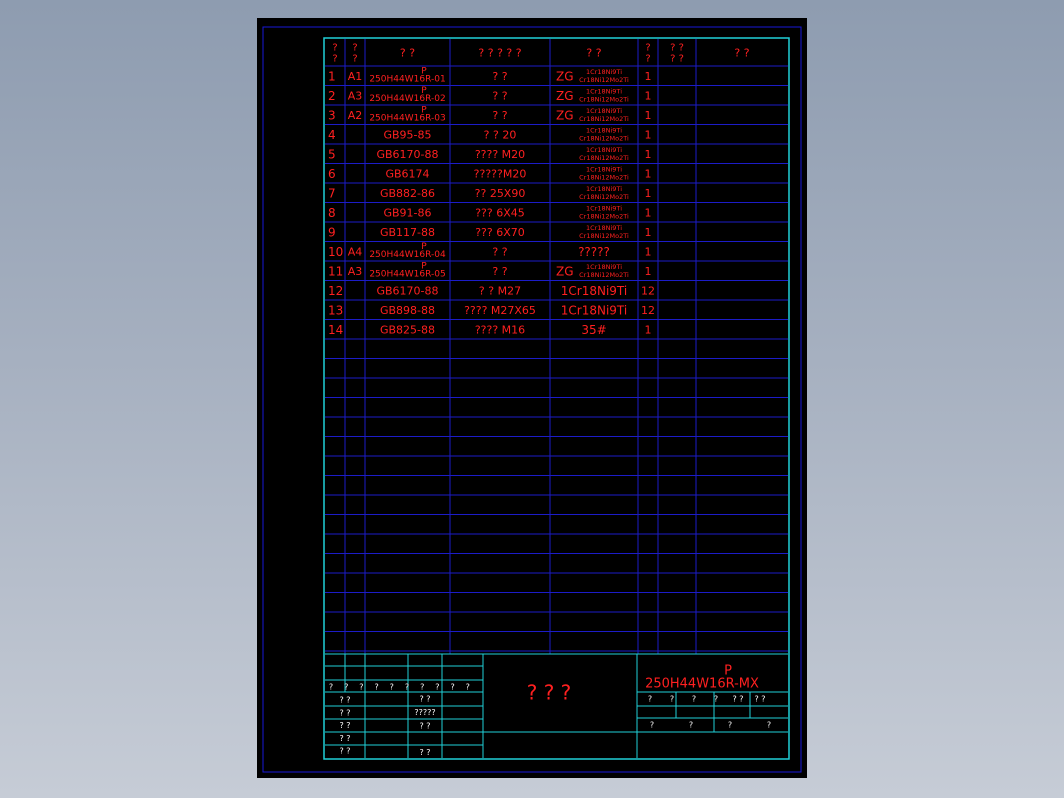 This screenshot has width=1064, height=798. I want to click on row-part-name: ? ? 20, so click(500, 134).